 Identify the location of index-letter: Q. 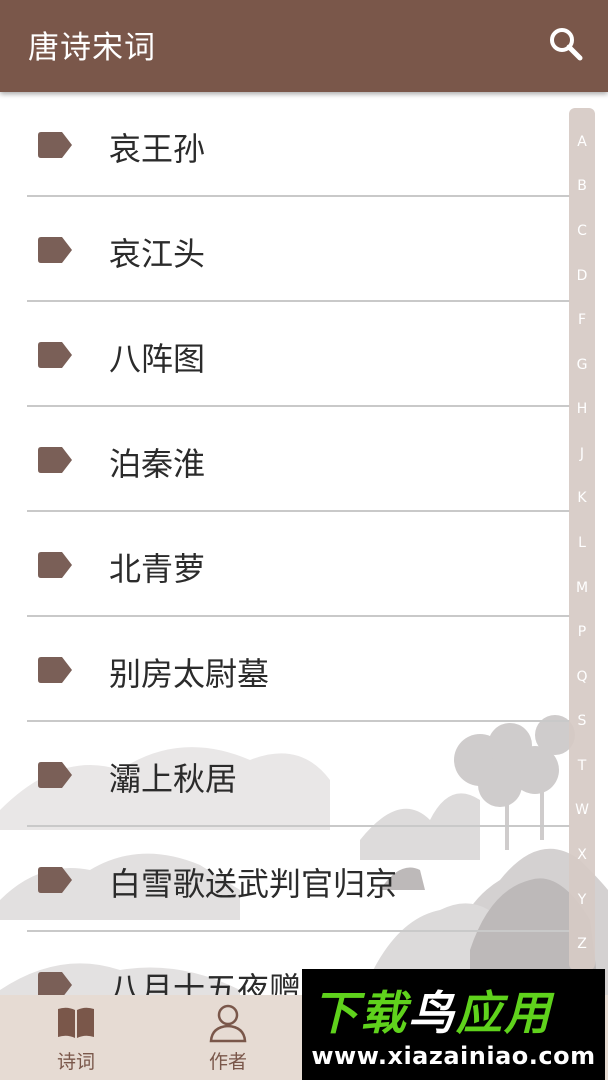
(582, 677).